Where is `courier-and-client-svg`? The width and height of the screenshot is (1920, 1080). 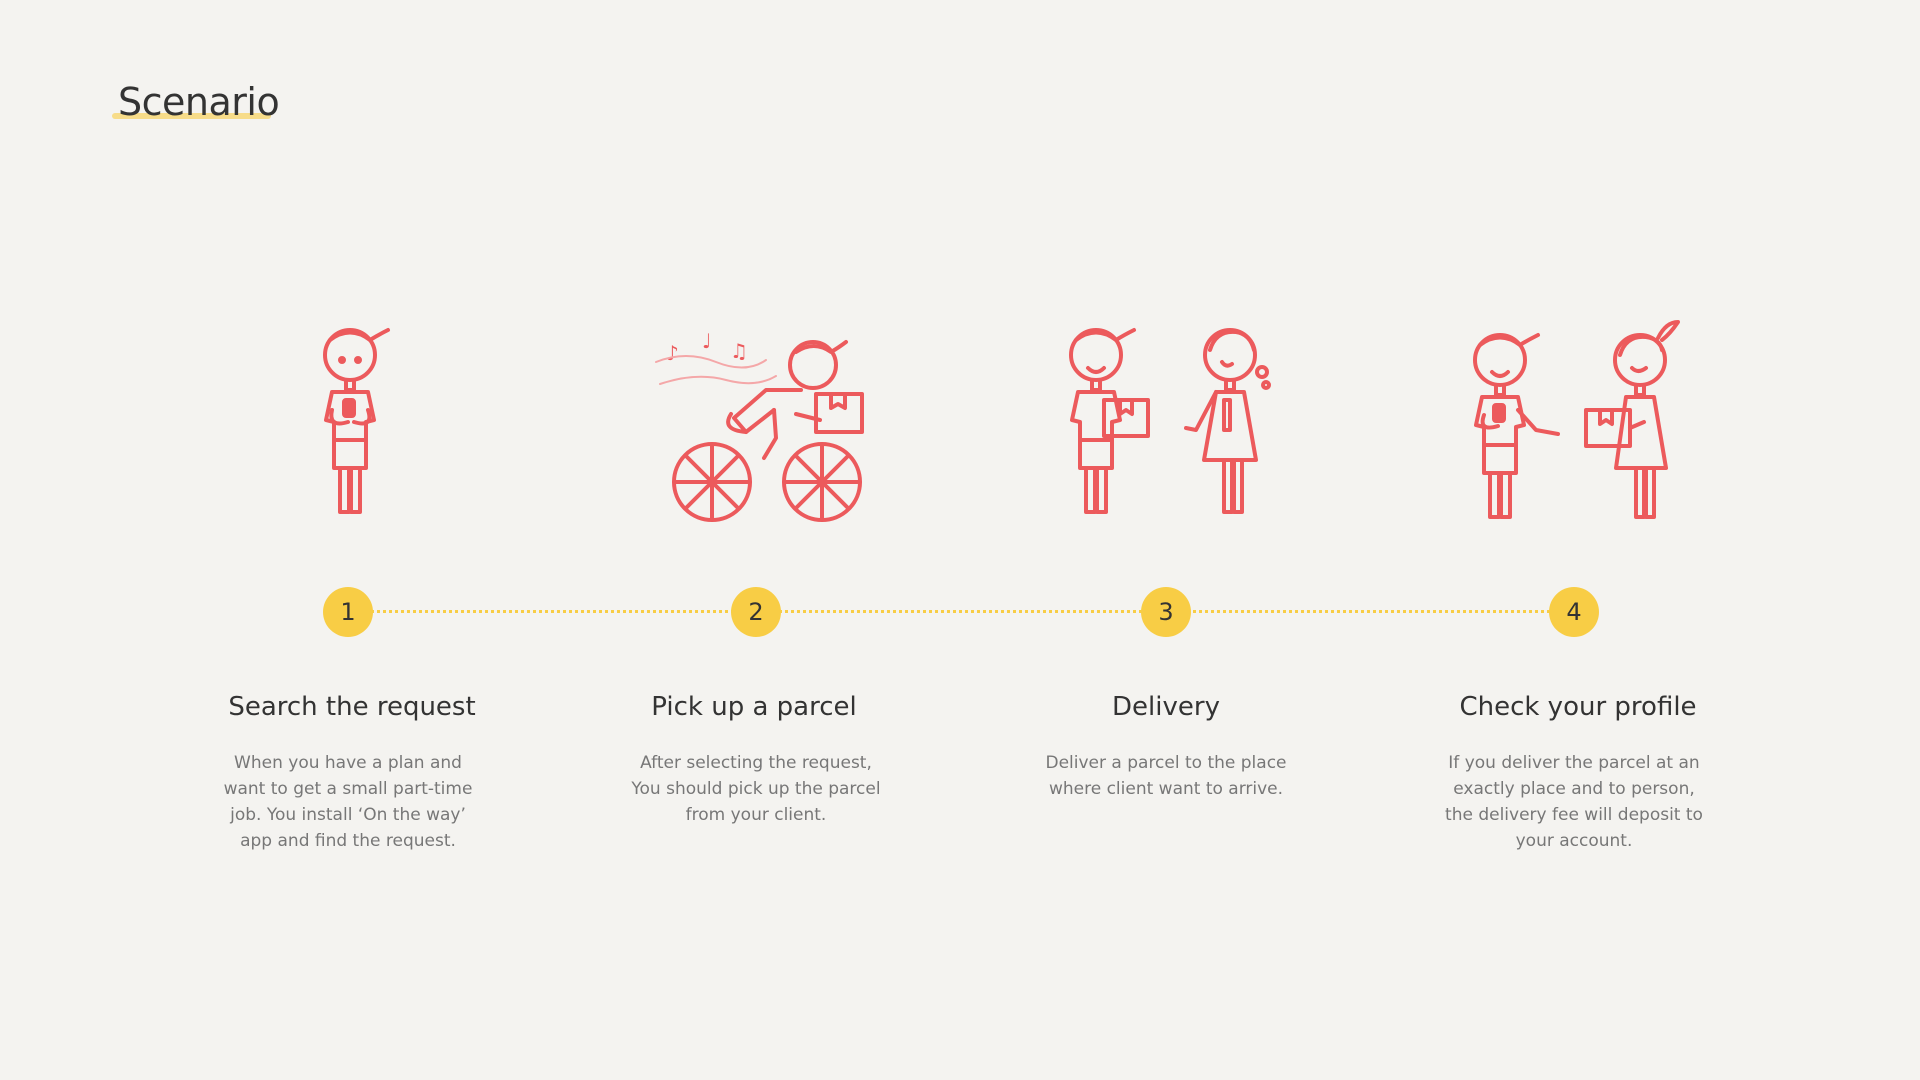
courier-and-client-svg is located at coordinates (1170, 421).